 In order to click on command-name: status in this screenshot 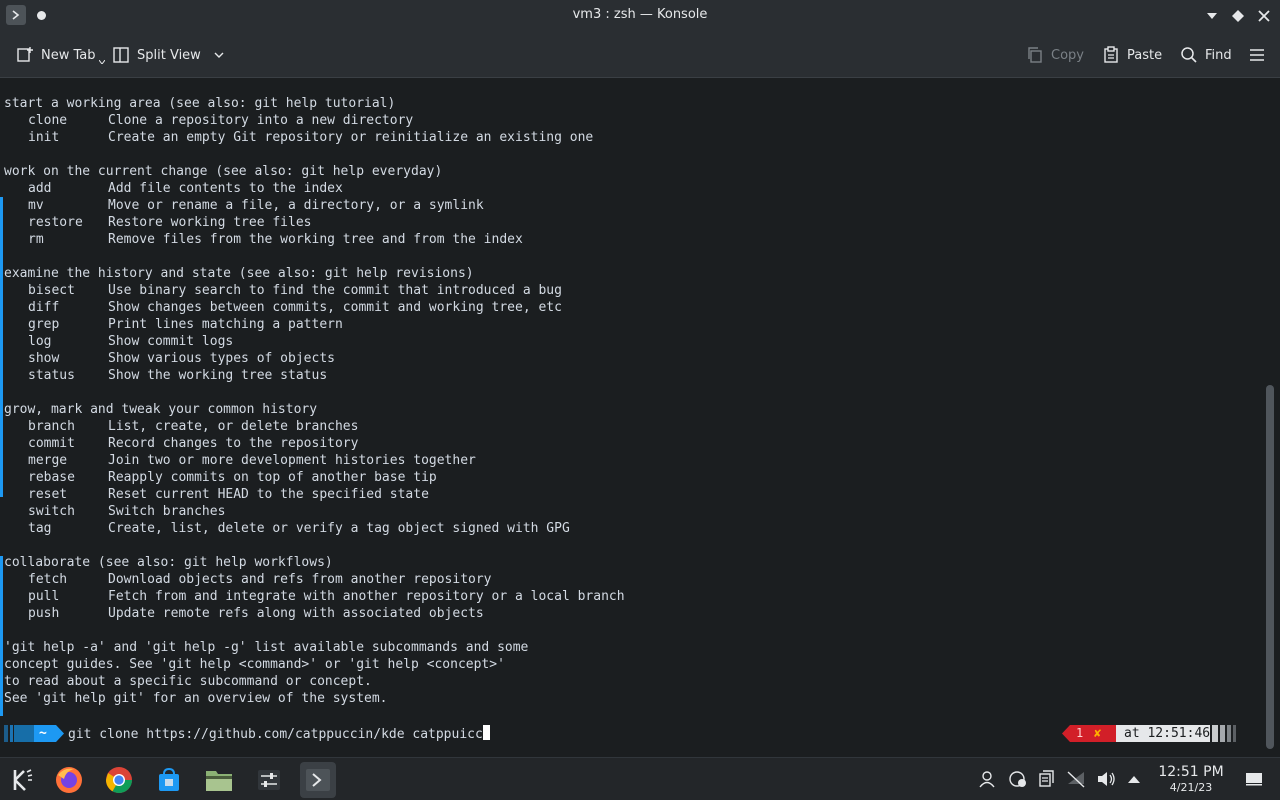, I will do `click(51, 375)`.